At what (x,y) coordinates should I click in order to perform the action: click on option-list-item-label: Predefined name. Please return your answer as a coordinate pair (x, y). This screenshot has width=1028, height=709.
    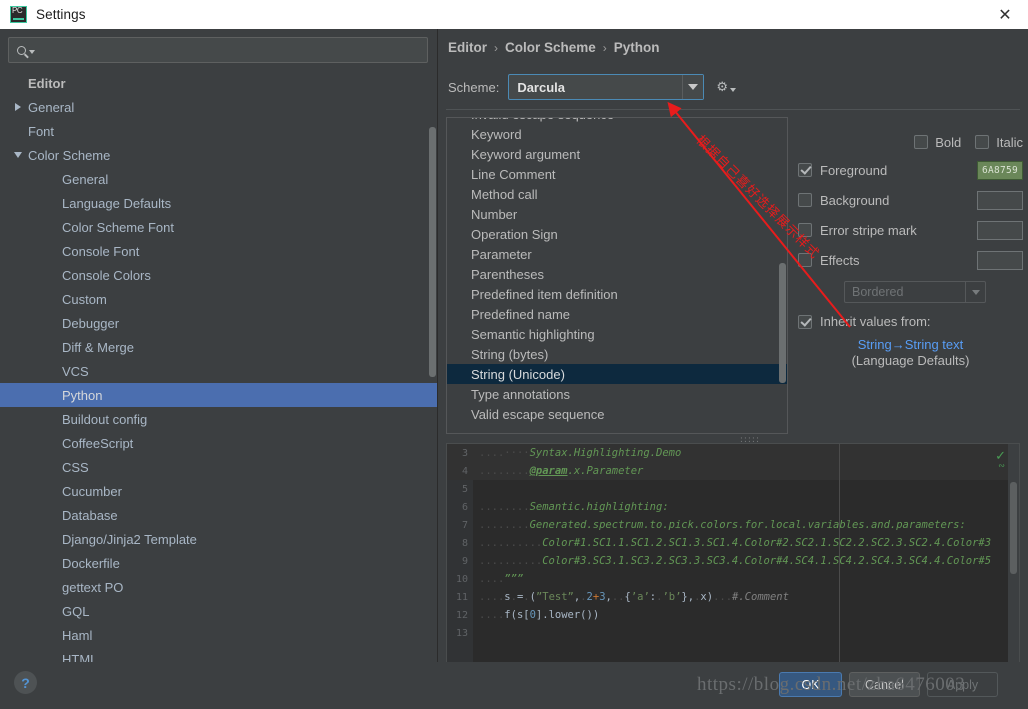
    Looking at the image, I should click on (521, 314).